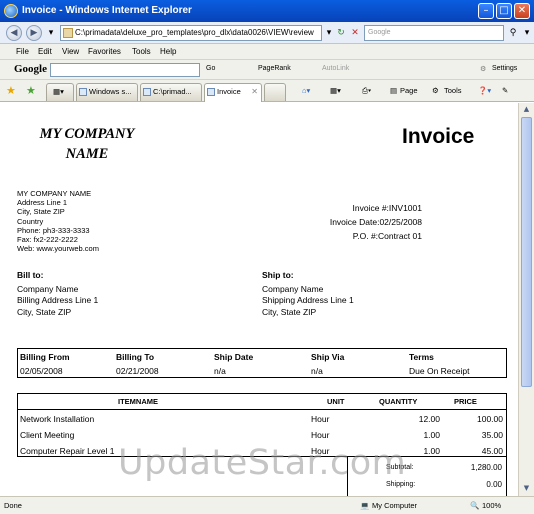  Describe the element at coordinates (526, 109) in the screenshot. I see `scroll-up-icon: ▲` at that location.